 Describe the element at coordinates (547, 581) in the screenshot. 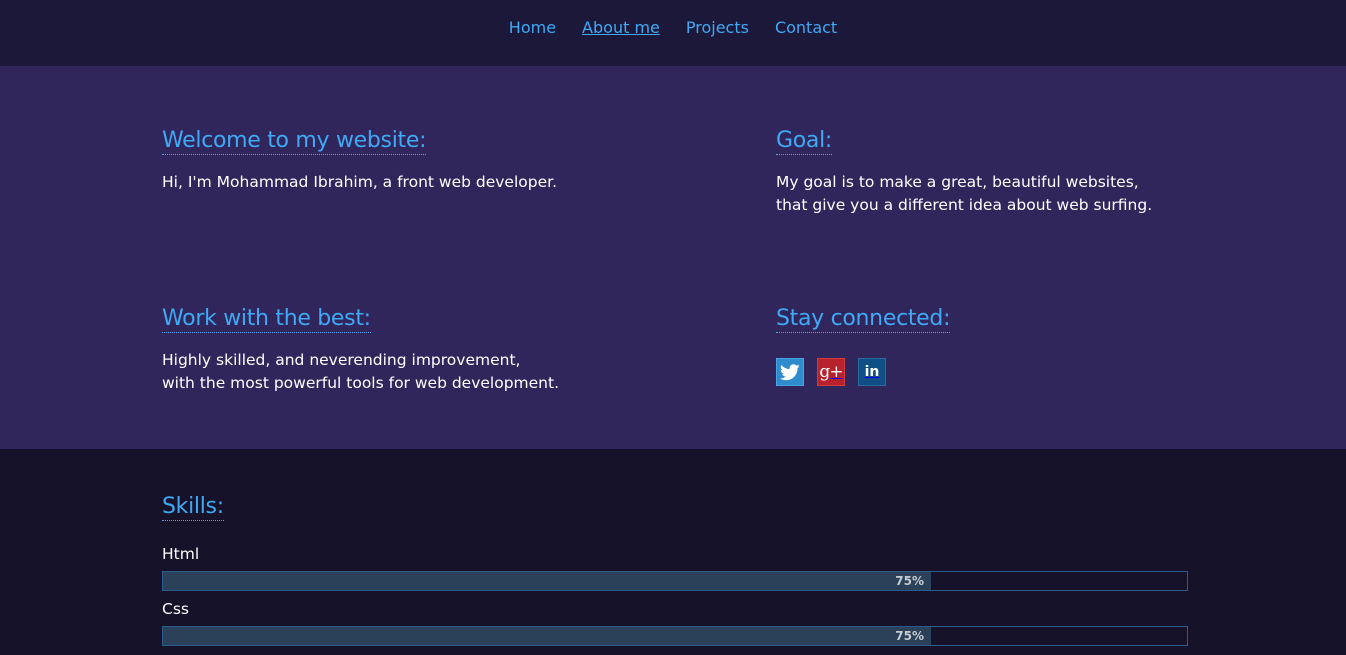

I see `skill-bar-html-fill: 75%` at that location.